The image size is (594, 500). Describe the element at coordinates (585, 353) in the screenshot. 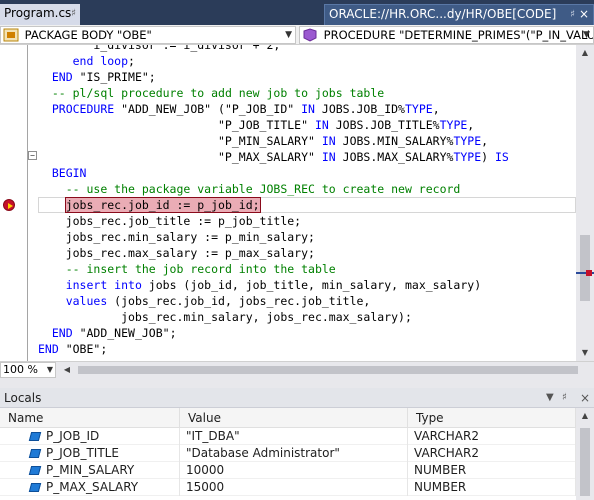

I see `scroll-down-icon: ▼` at that location.